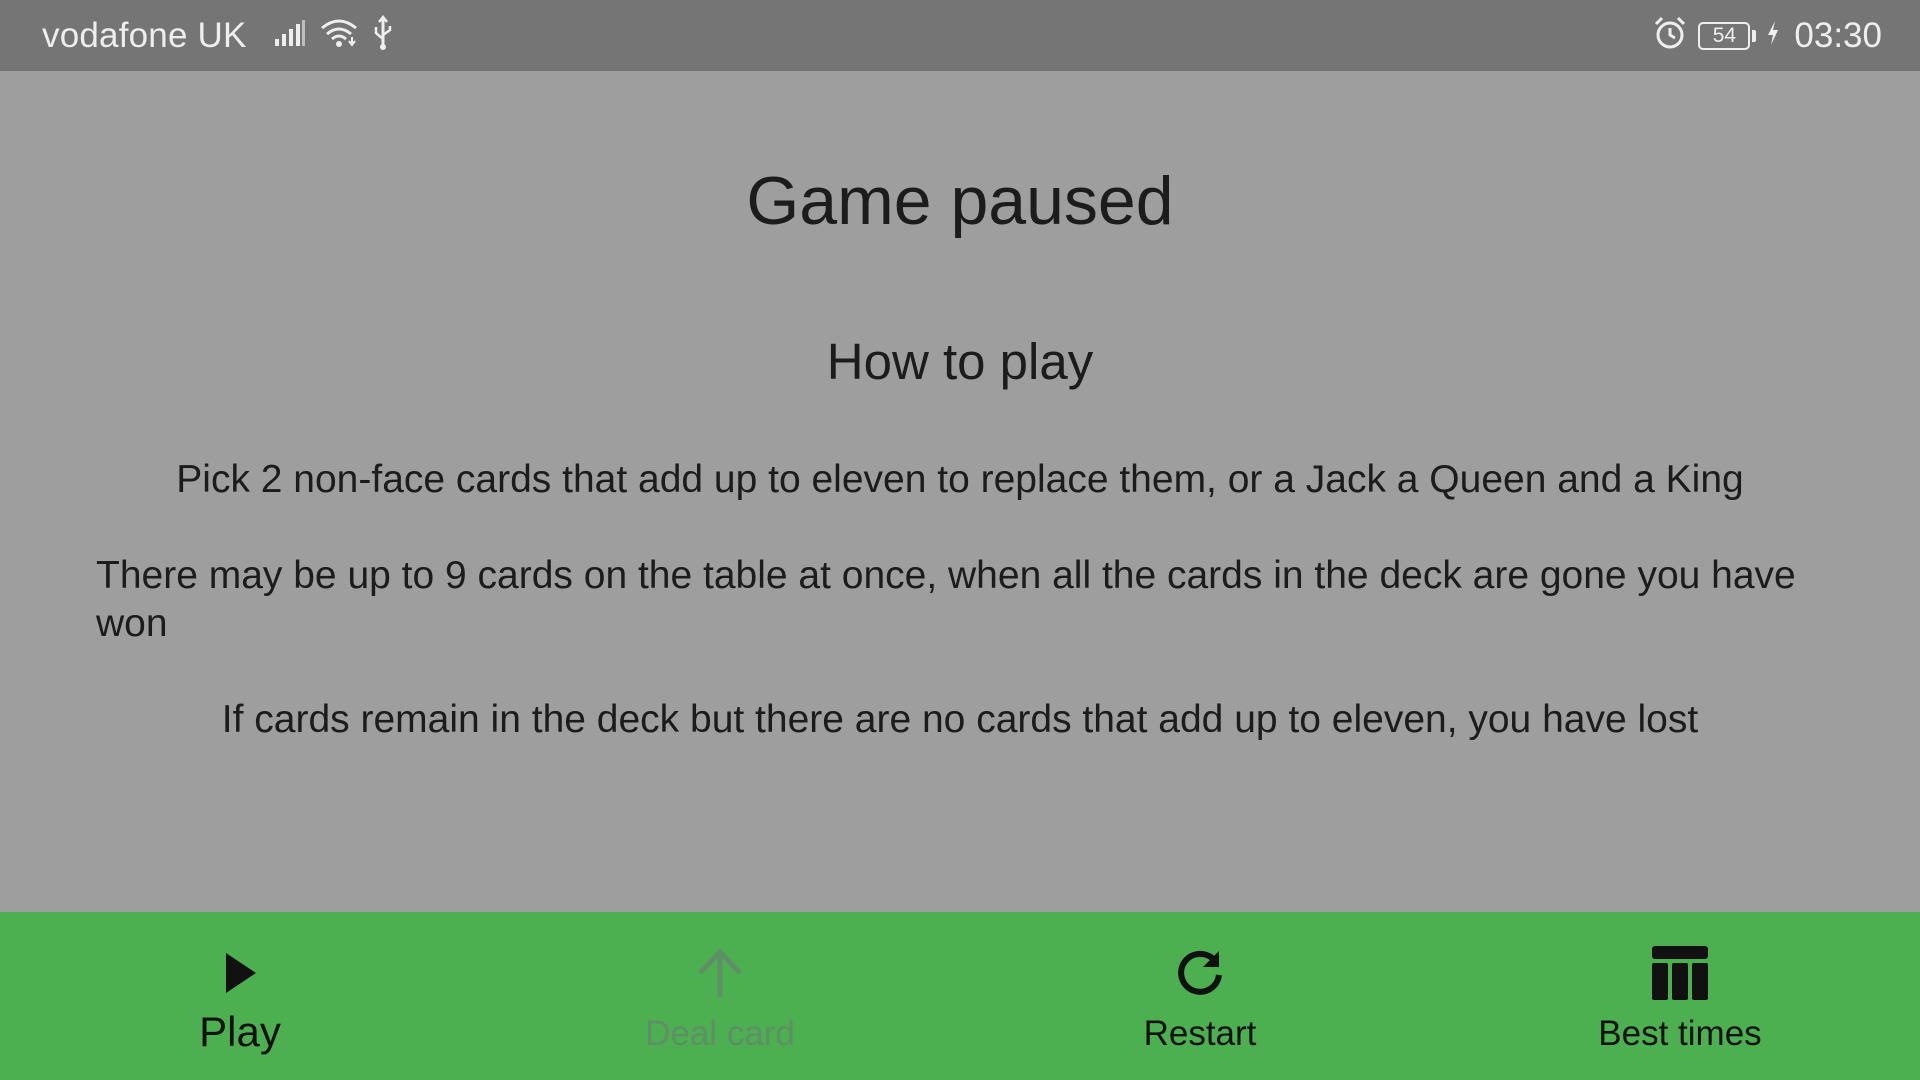 The image size is (1920, 1080). Describe the element at coordinates (960, 35) in the screenshot. I see `status-bar: vodafone UK 54 03:30` at that location.